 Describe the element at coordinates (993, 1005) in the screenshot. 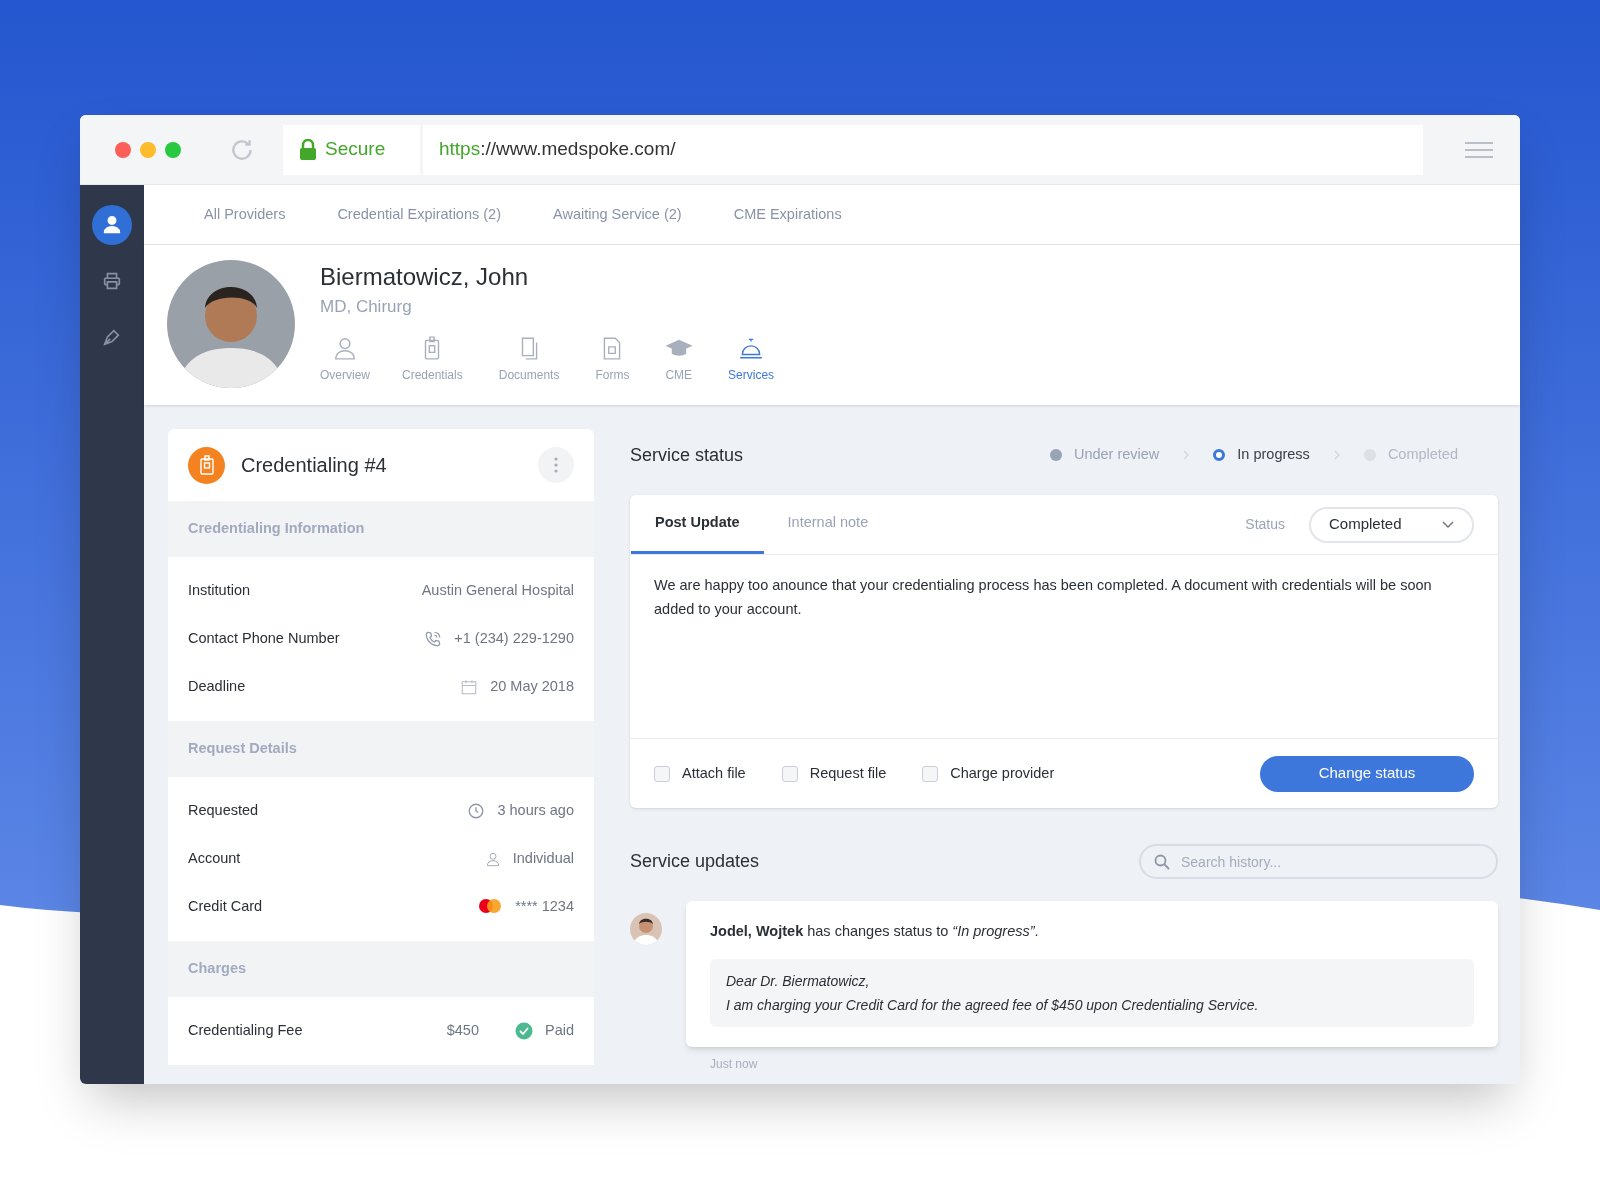

I see `quote-line: I am charging your Credit Card for the agreed fee of $450 upon Credentialing Service.` at that location.